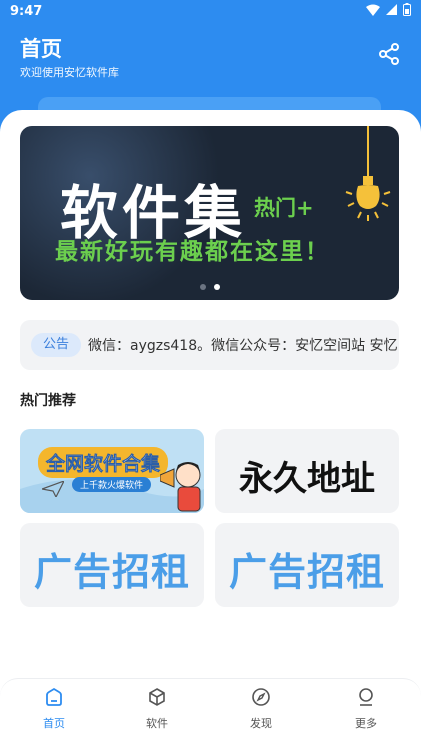 Image resolution: width=421 pixels, height=741 pixels. Describe the element at coordinates (157, 697) in the screenshot. I see `box-icon` at that location.